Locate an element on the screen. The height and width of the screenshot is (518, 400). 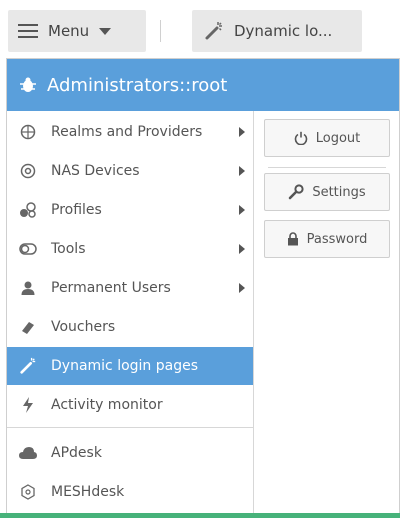
menu-item-label: Vouchers is located at coordinates (83, 327).